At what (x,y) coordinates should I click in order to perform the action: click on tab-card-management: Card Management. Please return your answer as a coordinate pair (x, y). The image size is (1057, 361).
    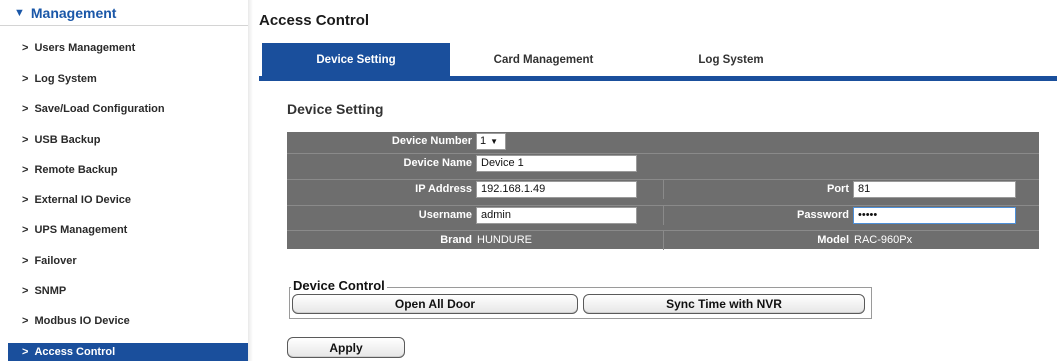
    Looking at the image, I should click on (543, 59).